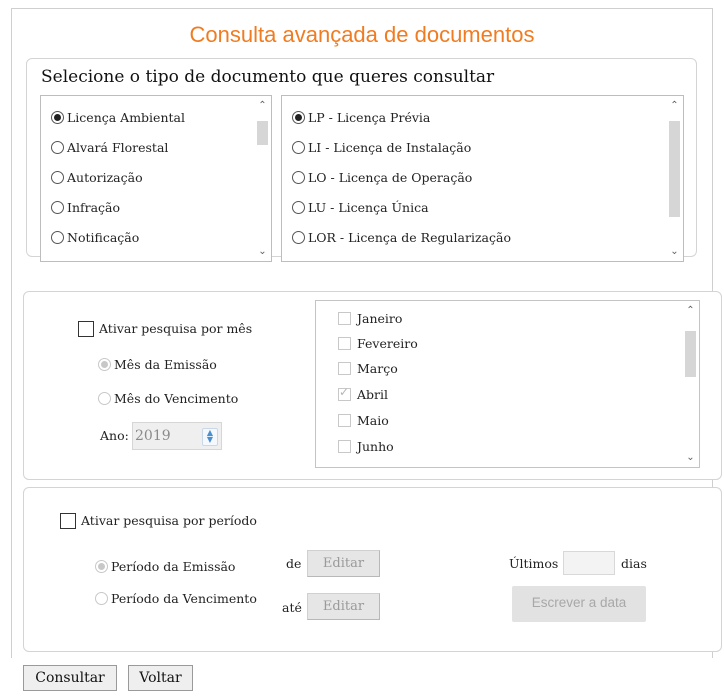 The height and width of the screenshot is (697, 724). What do you see at coordinates (363, 420) in the screenshot?
I see `month-item: Maio` at bounding box center [363, 420].